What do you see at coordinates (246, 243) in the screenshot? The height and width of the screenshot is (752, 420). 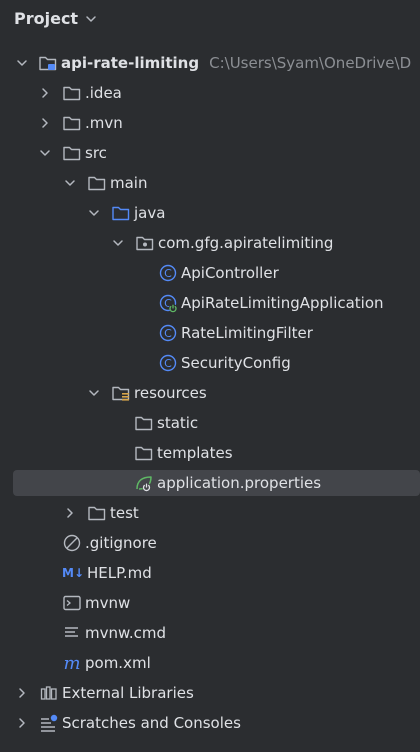 I see `tree-node-label: com.gfg.apiratelimiting` at bounding box center [246, 243].